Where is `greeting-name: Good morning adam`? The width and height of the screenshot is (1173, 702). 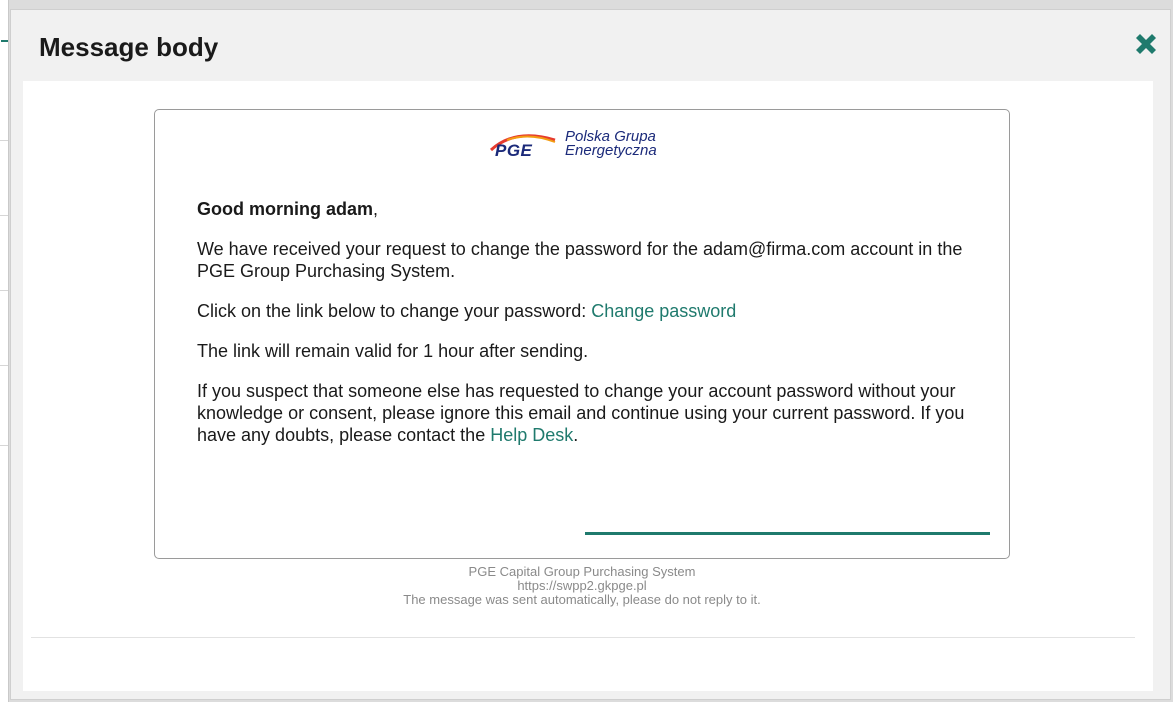 greeting-name: Good morning adam is located at coordinates (285, 209).